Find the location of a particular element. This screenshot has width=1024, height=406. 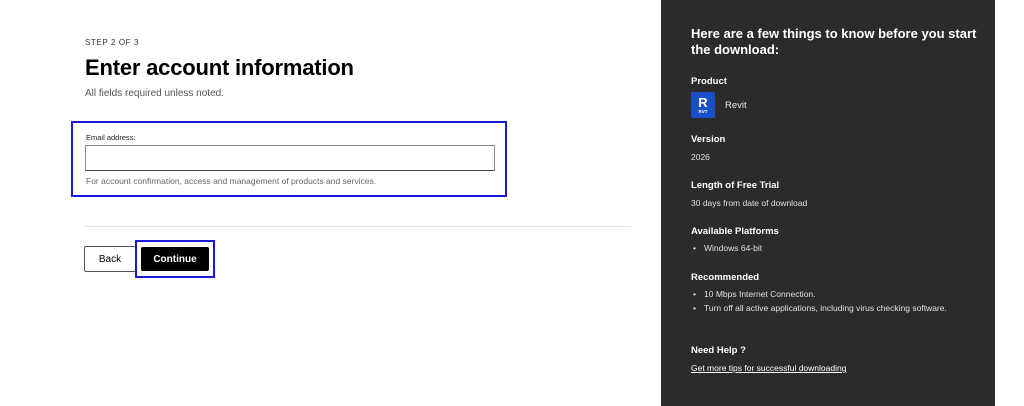

email-input is located at coordinates (290, 158).